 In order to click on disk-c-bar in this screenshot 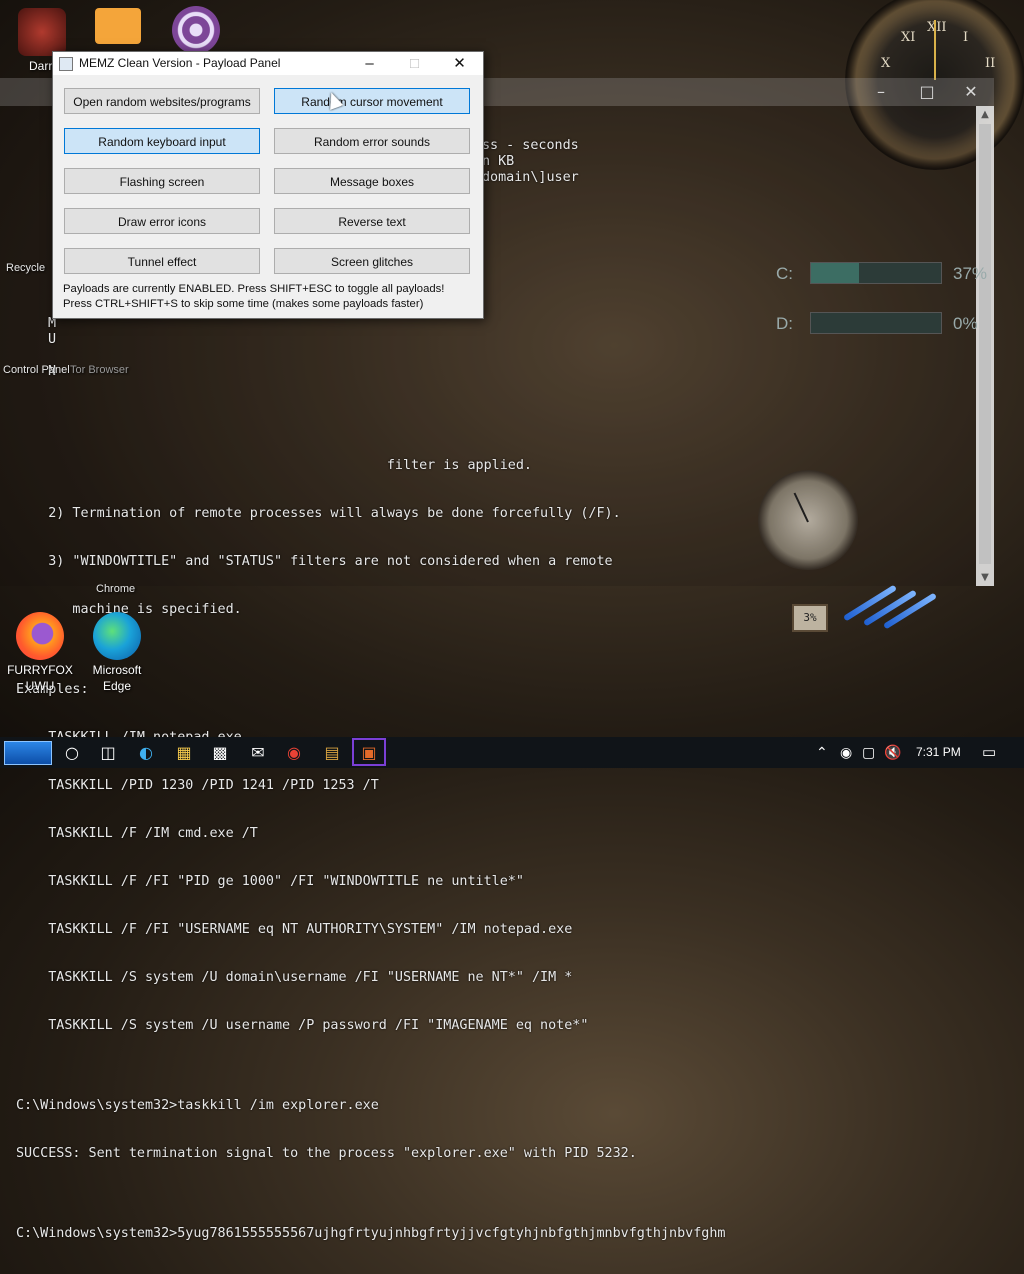, I will do `click(876, 273)`.